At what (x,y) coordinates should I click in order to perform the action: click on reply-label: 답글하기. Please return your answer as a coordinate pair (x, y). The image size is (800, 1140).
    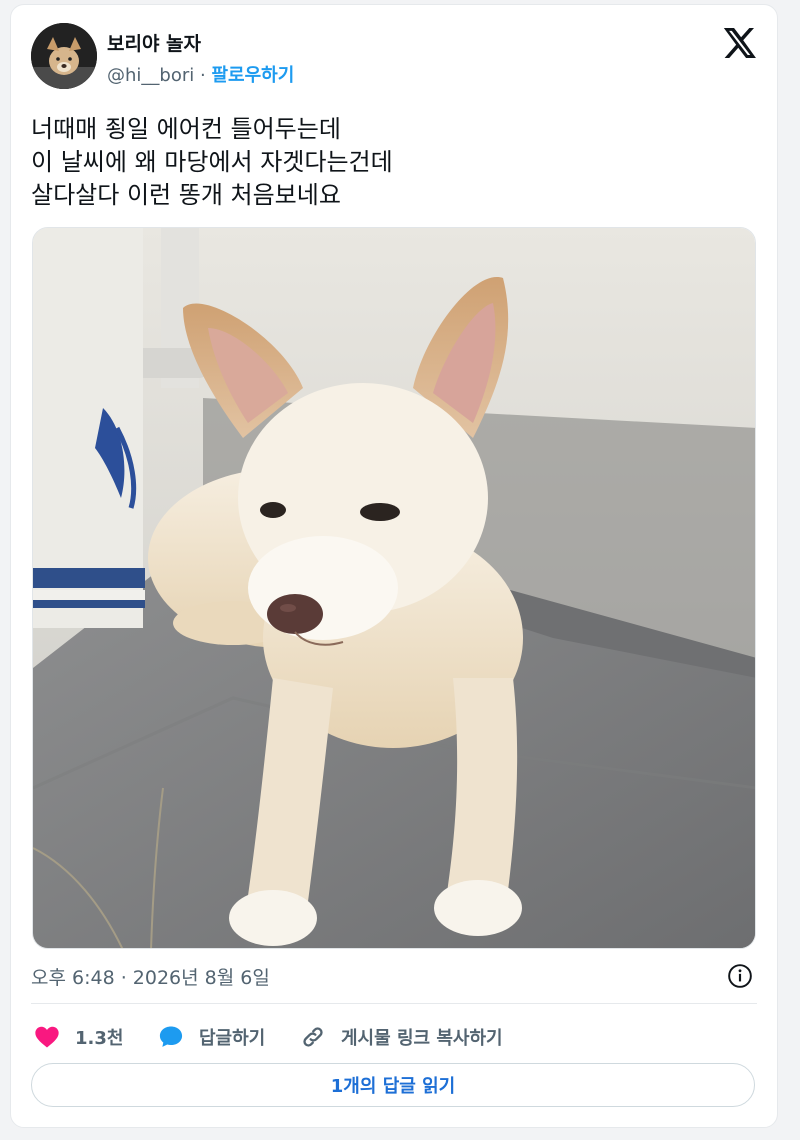
    Looking at the image, I should click on (232, 1038).